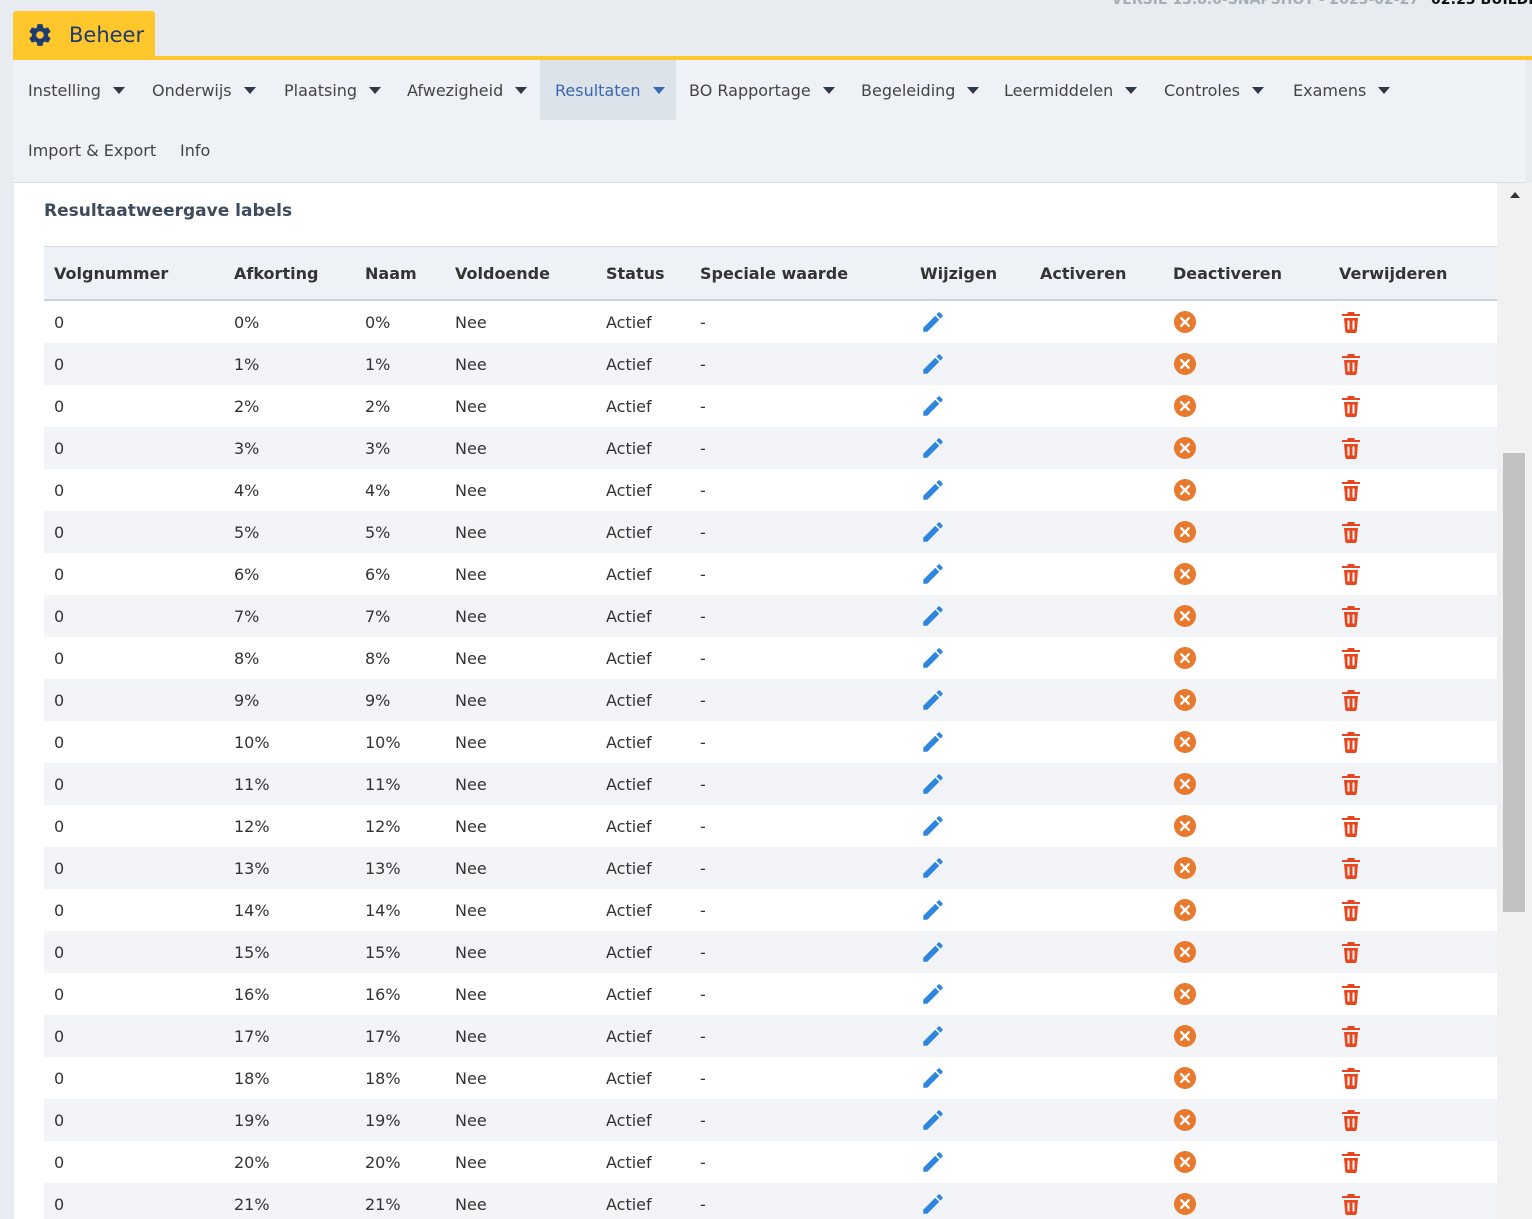 This screenshot has width=1532, height=1219. What do you see at coordinates (1514, 682) in the screenshot?
I see `scrollbar-thumb` at bounding box center [1514, 682].